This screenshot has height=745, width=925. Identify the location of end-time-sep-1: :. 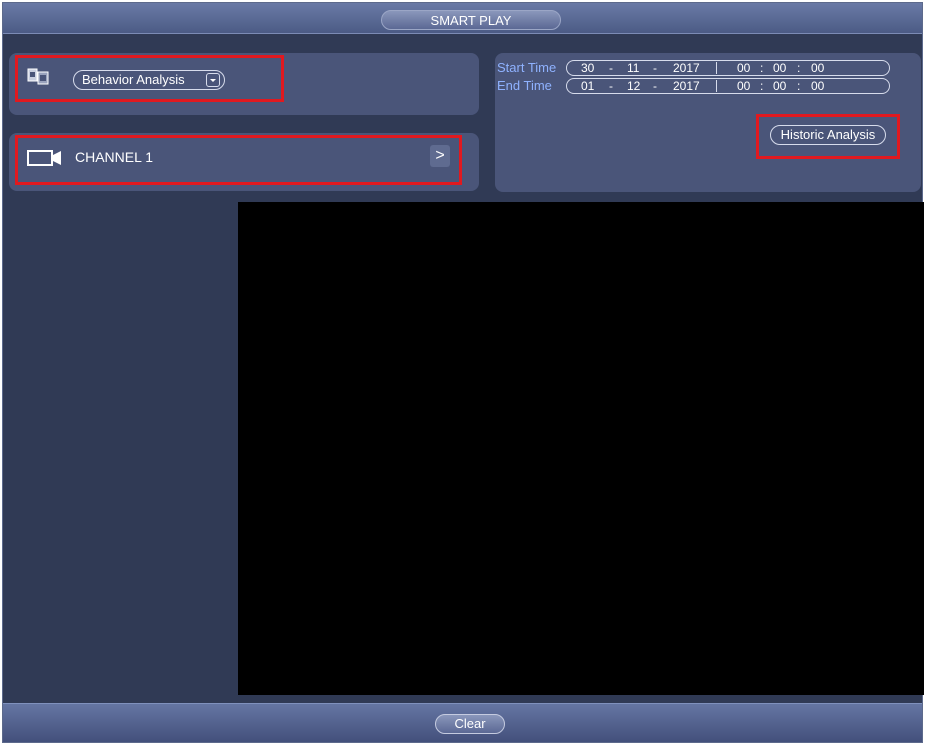
(762, 86).